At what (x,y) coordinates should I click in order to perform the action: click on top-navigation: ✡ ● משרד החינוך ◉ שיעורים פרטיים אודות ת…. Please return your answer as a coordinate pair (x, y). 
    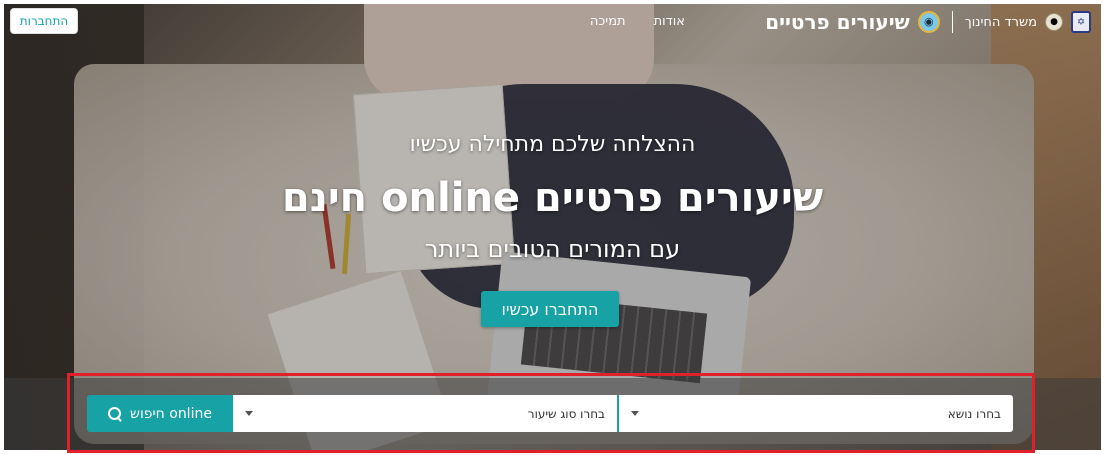
    Looking at the image, I should click on (552, 23).